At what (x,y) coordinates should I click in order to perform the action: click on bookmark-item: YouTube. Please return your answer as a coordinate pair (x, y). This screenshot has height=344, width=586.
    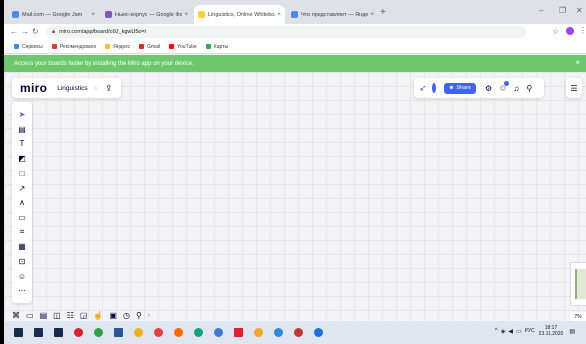
    Looking at the image, I should click on (183, 47).